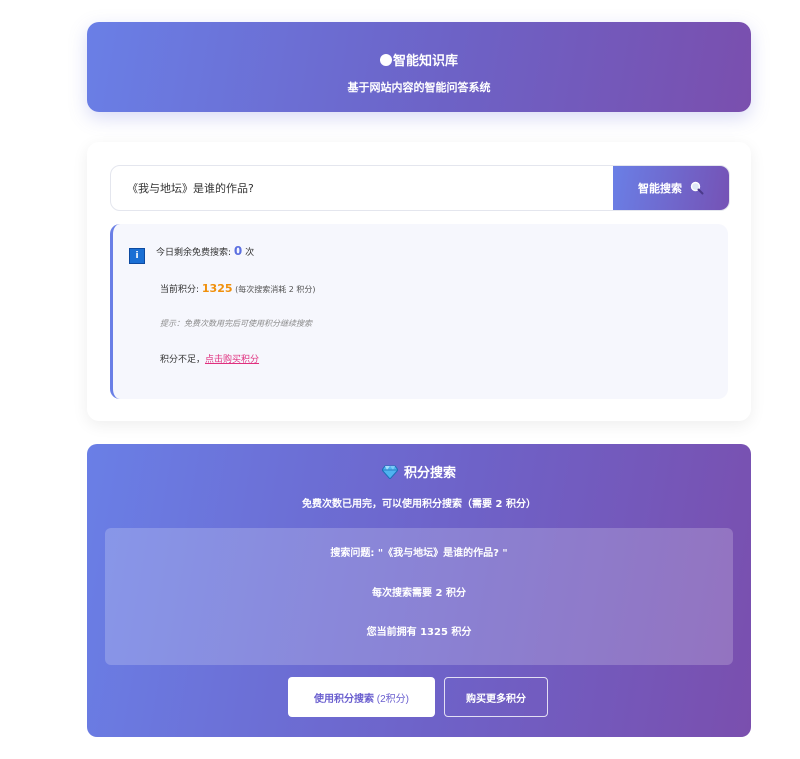 This screenshot has height=759, width=800. I want to click on page-header: 智能知识库 基于网站内容的智能问答系统, so click(419, 67).